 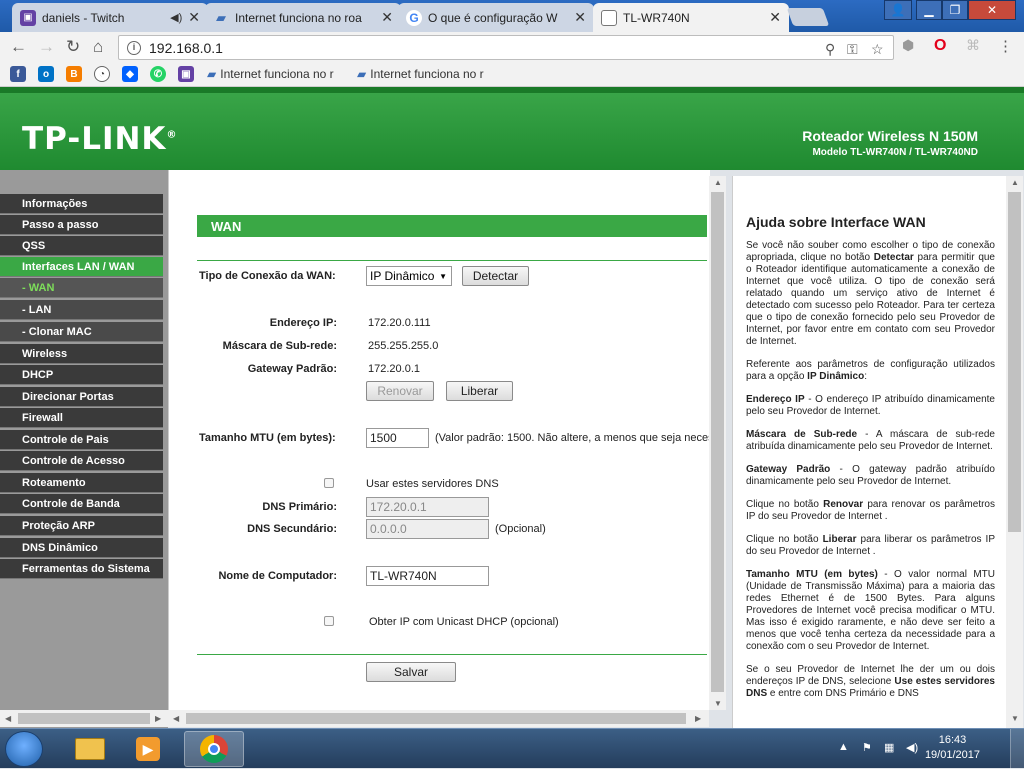 I want to click on audio-icon: ◀), so click(x=176, y=17).